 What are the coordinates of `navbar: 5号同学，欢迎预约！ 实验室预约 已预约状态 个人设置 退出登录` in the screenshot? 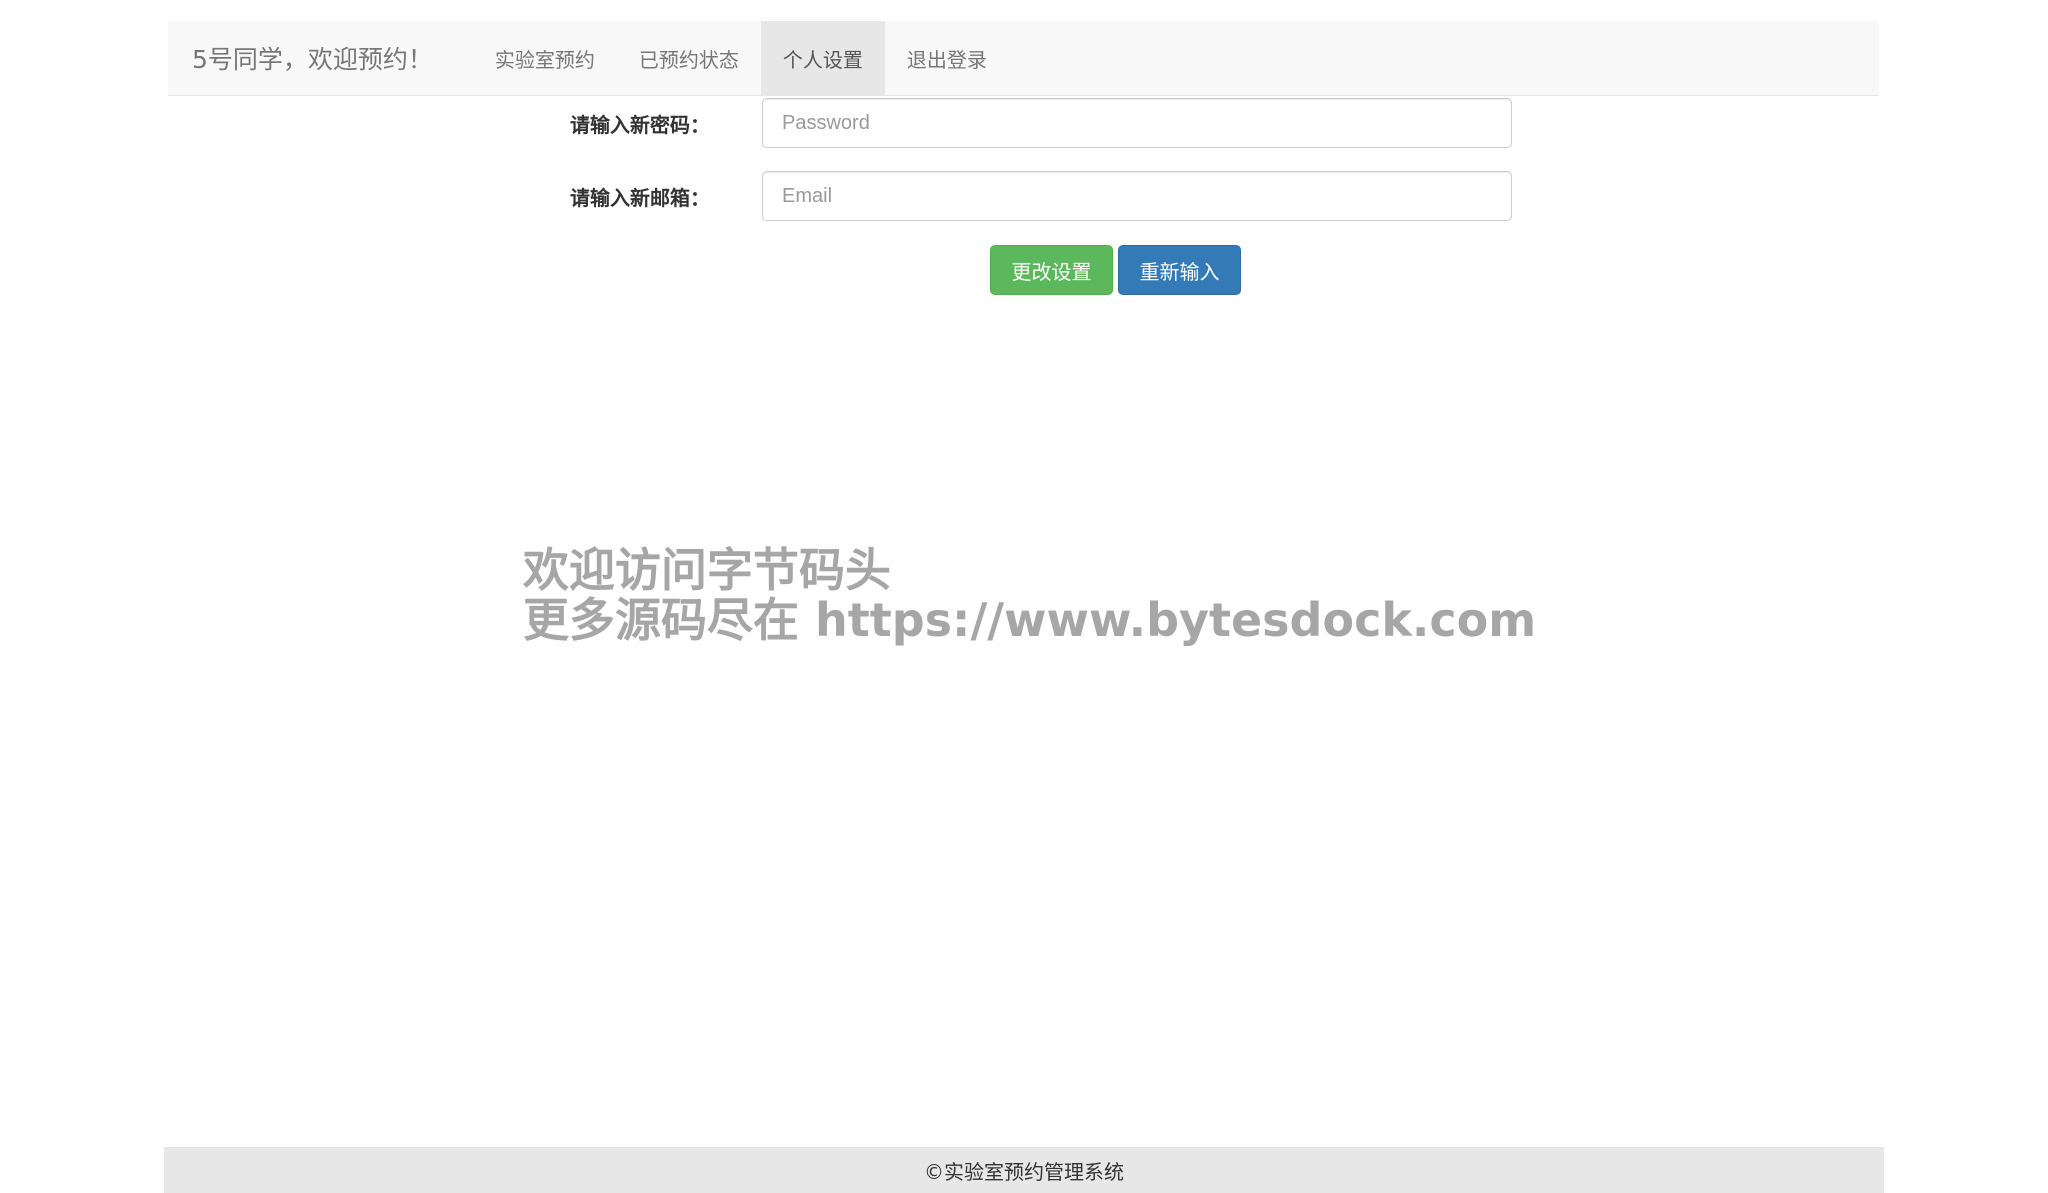 It's located at (1023, 58).